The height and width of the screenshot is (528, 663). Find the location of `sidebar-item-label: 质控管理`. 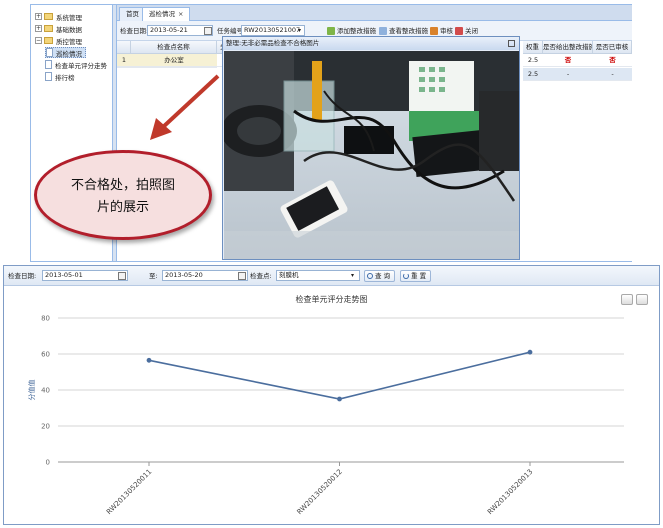

sidebar-item-label: 质控管理 is located at coordinates (69, 41).